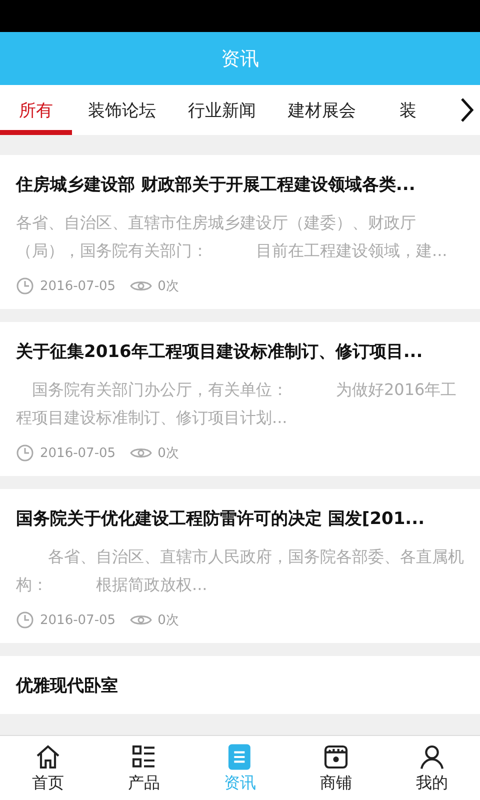 Image resolution: width=480 pixels, height=800 pixels. I want to click on nav-item: 首页, so click(48, 768).